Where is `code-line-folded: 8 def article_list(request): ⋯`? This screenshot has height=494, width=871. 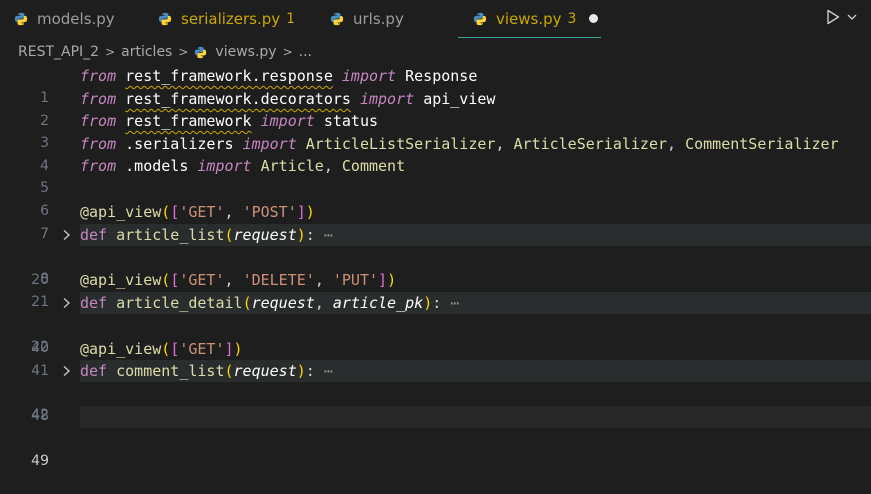
code-line-folded: 8 def article_list(request): ⋯ is located at coordinates (435, 255).